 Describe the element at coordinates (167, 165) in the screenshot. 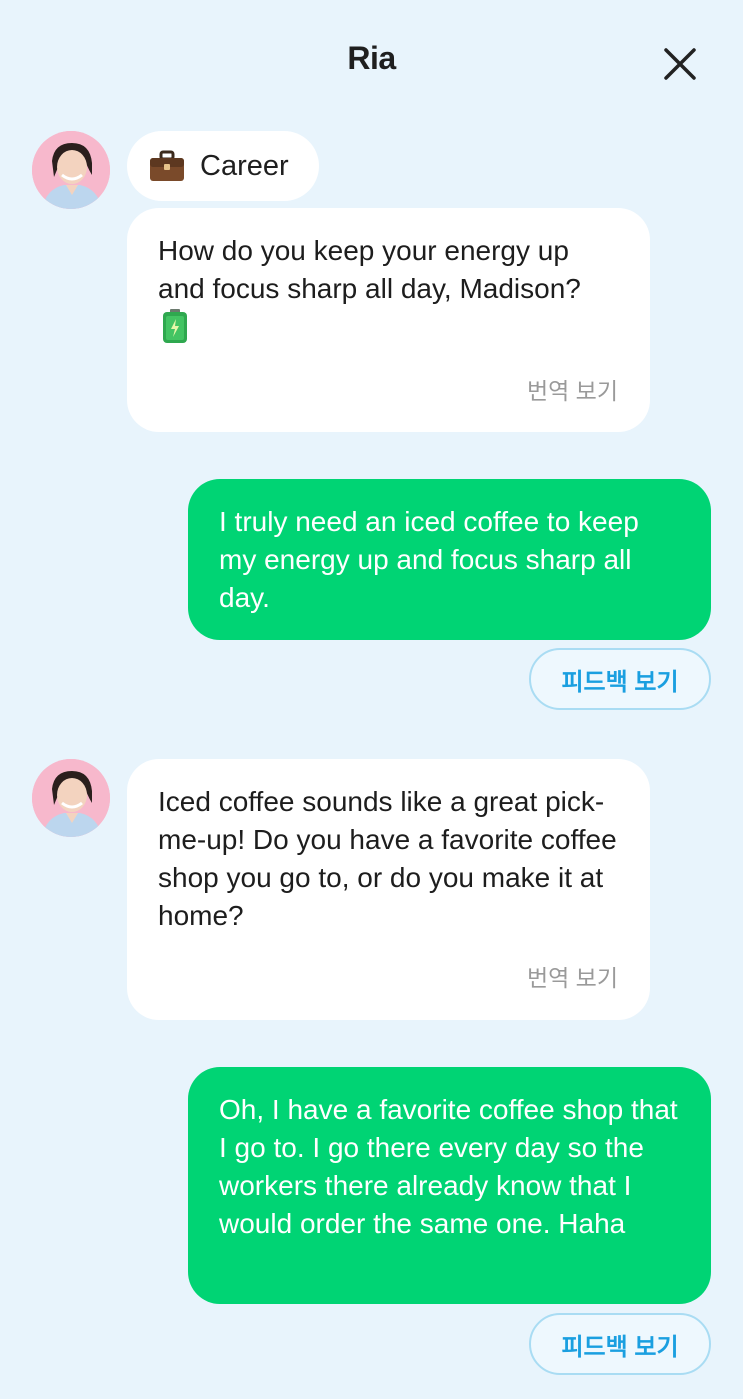

I see `briefcase-icon` at that location.